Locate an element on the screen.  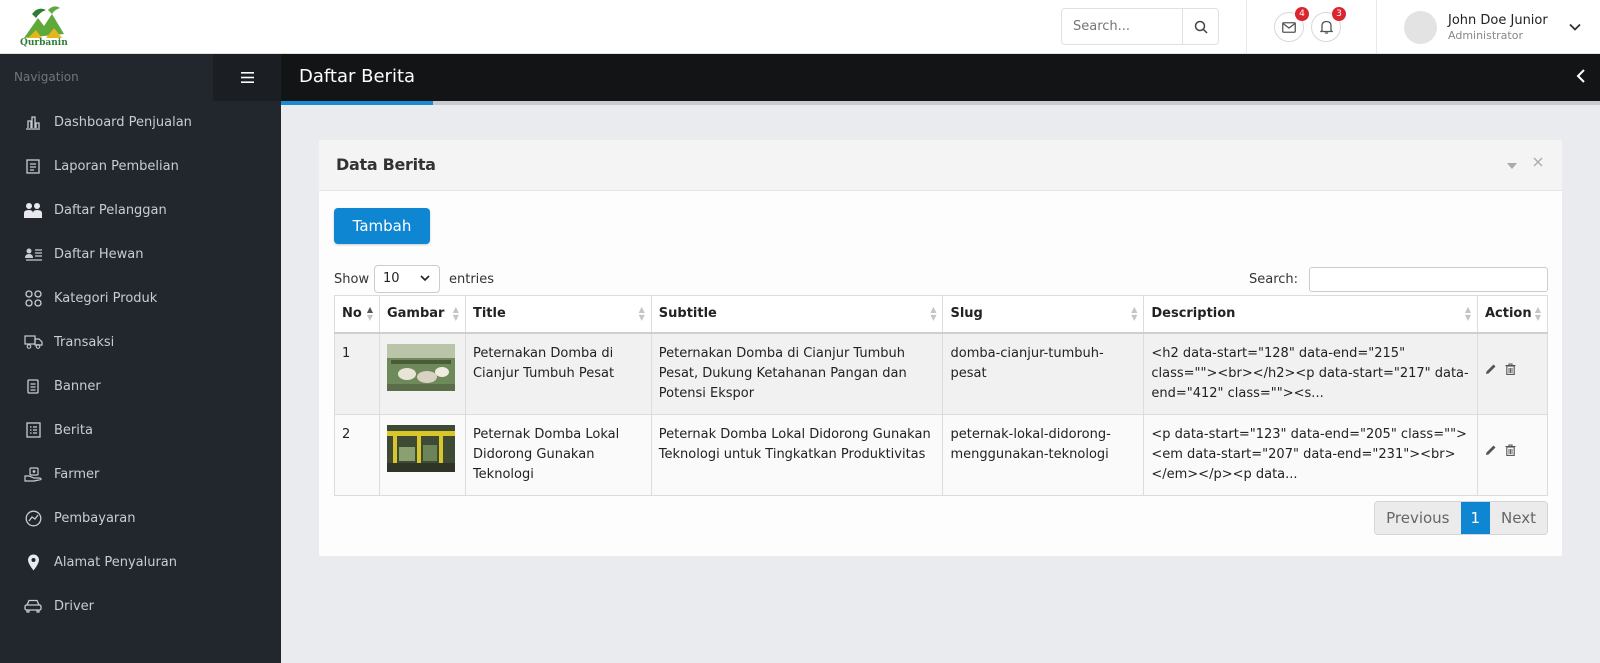
card-close-button is located at coordinates (1538, 163).